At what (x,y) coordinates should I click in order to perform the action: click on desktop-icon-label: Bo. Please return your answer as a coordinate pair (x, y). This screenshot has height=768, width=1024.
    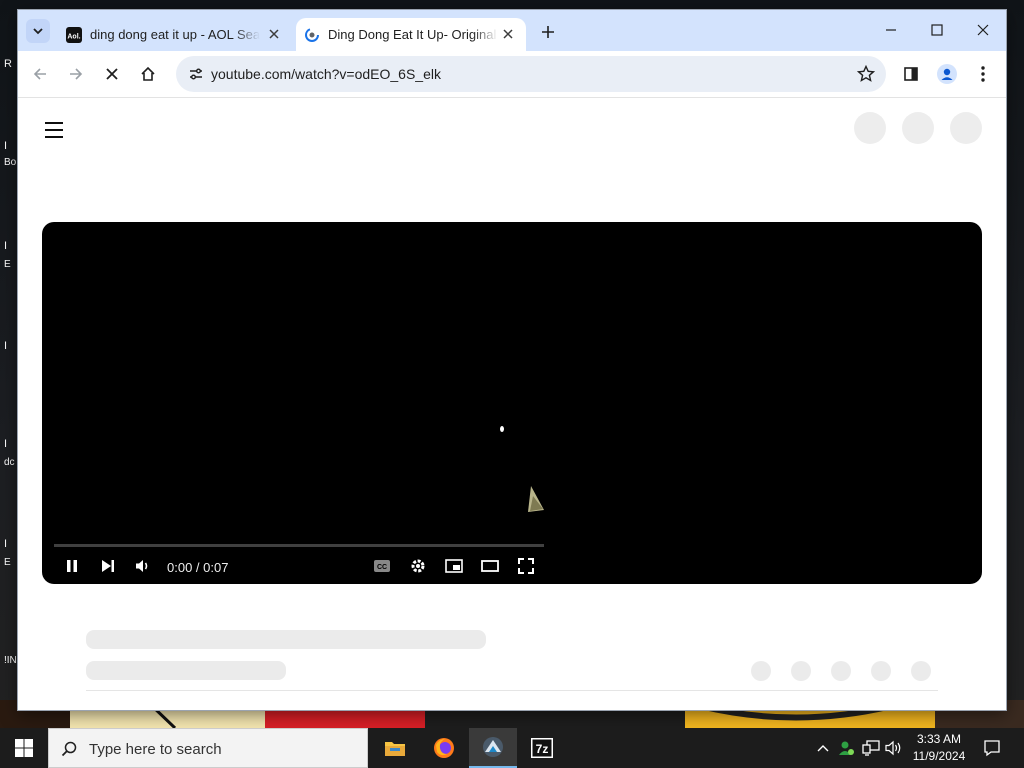
    Looking at the image, I should click on (11, 162).